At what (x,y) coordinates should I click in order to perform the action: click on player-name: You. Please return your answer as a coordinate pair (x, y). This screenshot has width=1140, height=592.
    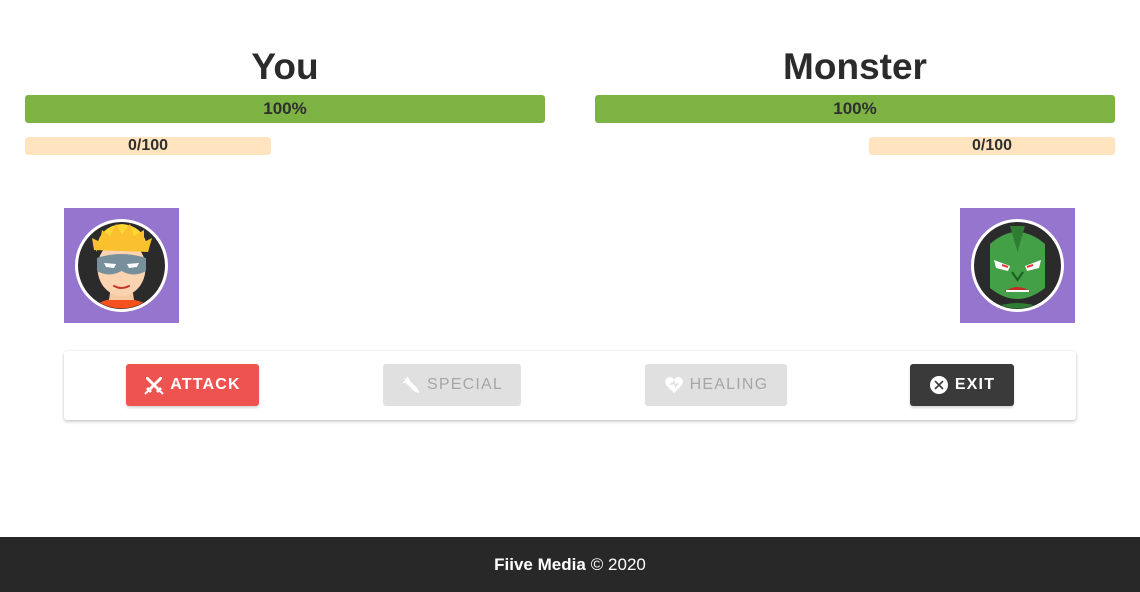
    Looking at the image, I should click on (285, 66).